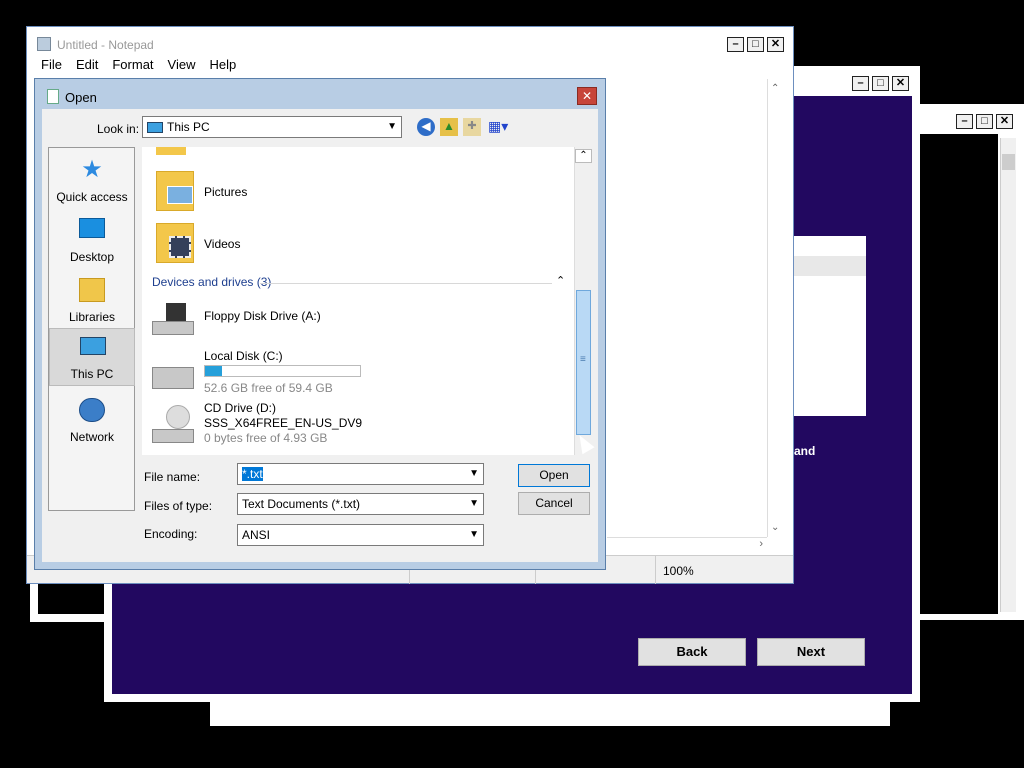 Image resolution: width=1024 pixels, height=768 pixels. I want to click on menu-bar: File Edit Format View Help, so click(410, 67).